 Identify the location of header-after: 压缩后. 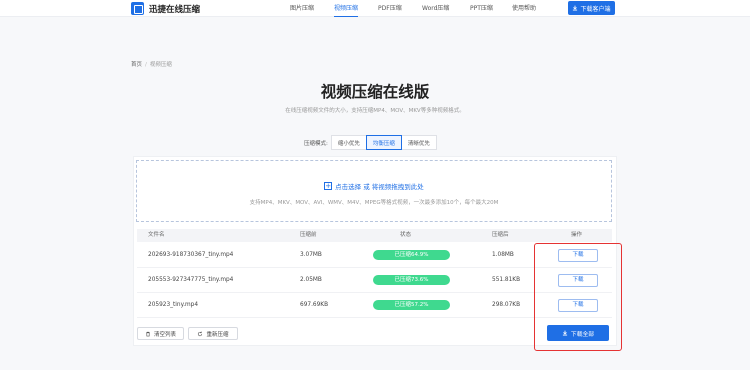
(500, 235).